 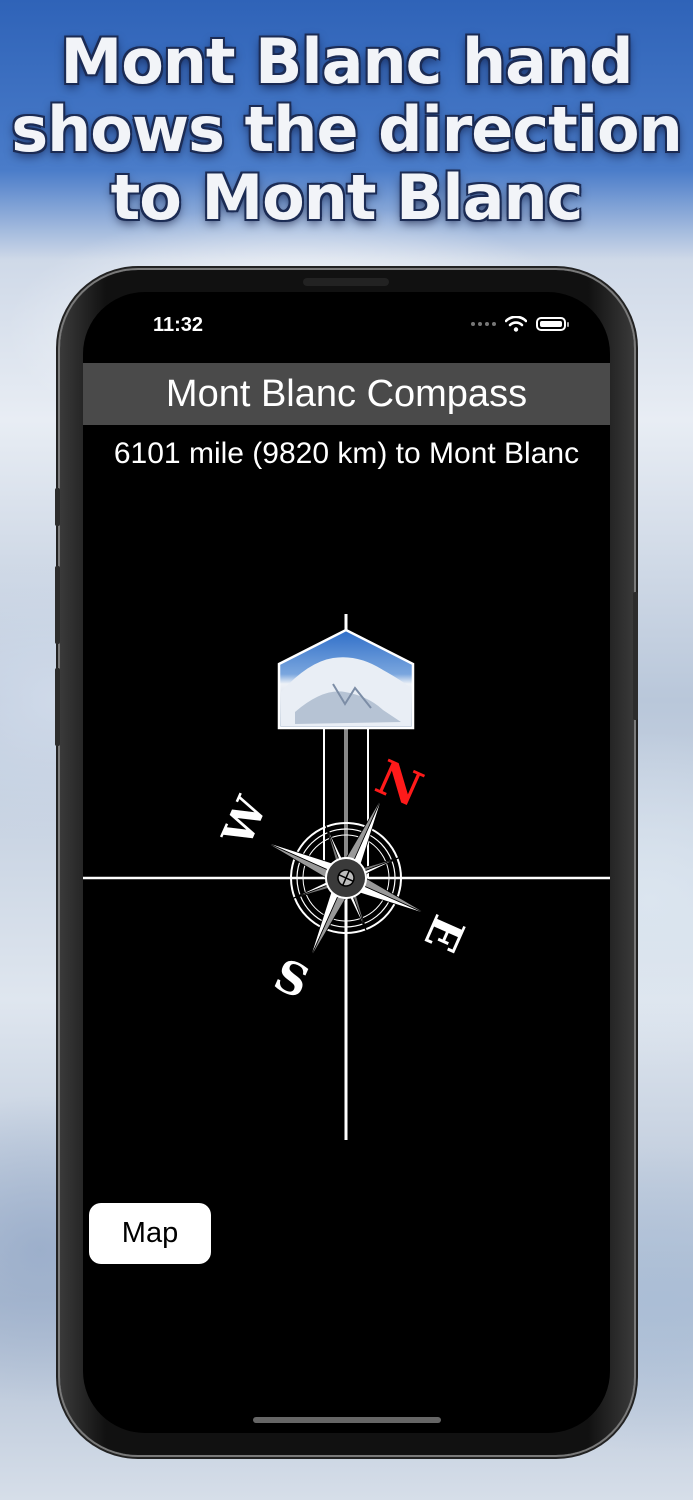 What do you see at coordinates (346, 282) in the screenshot?
I see `phone-speaker` at bounding box center [346, 282].